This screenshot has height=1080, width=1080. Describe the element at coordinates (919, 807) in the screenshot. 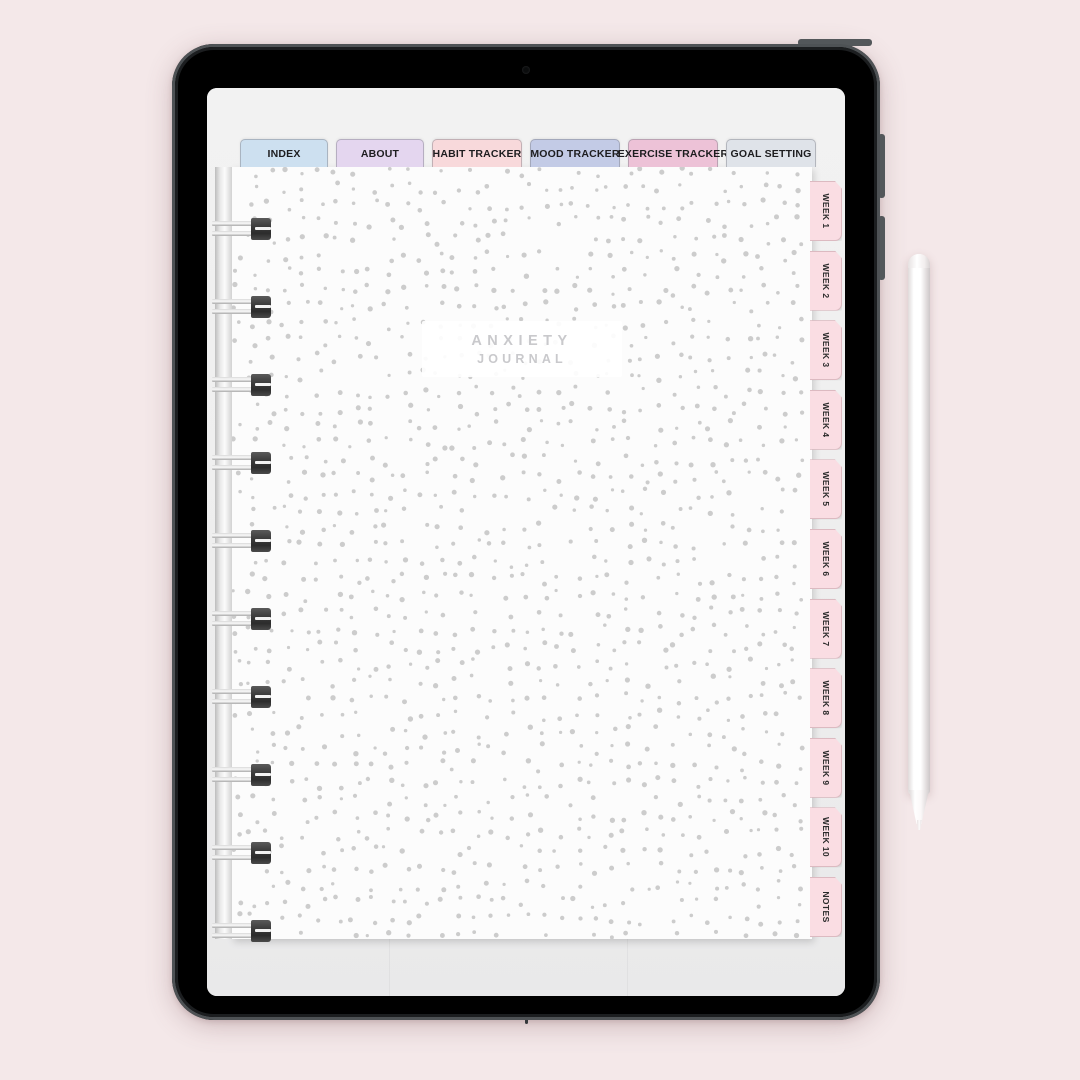

I see `stylus-cone` at that location.